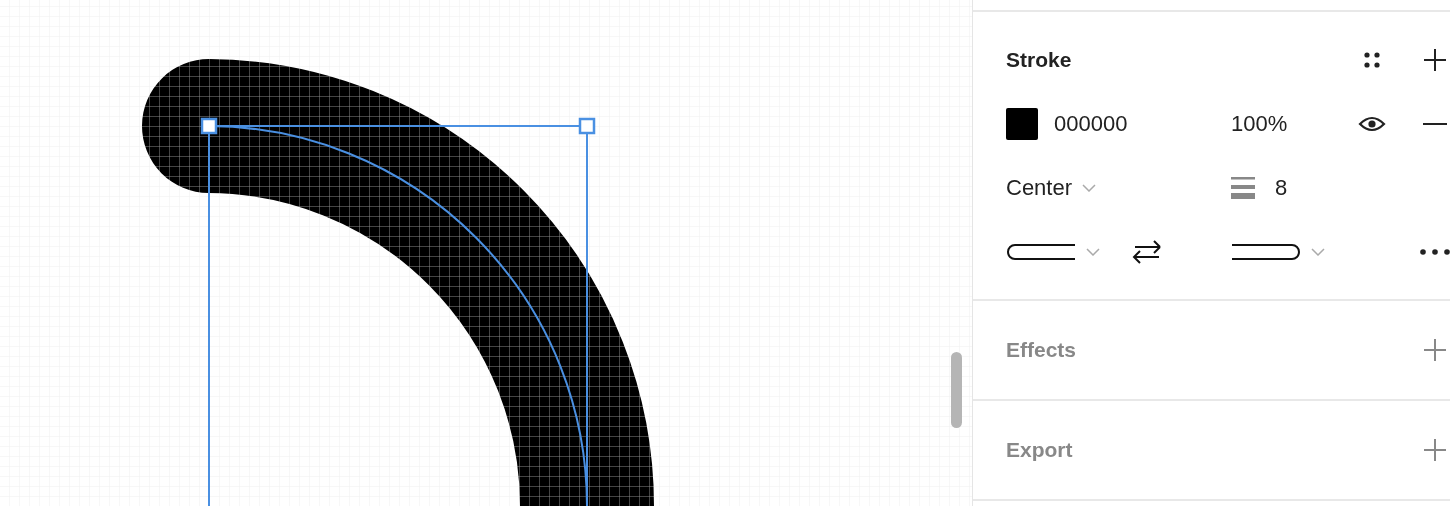  Describe the element at coordinates (1281, 188) in the screenshot. I see `stroke-weight-field: 8` at that location.